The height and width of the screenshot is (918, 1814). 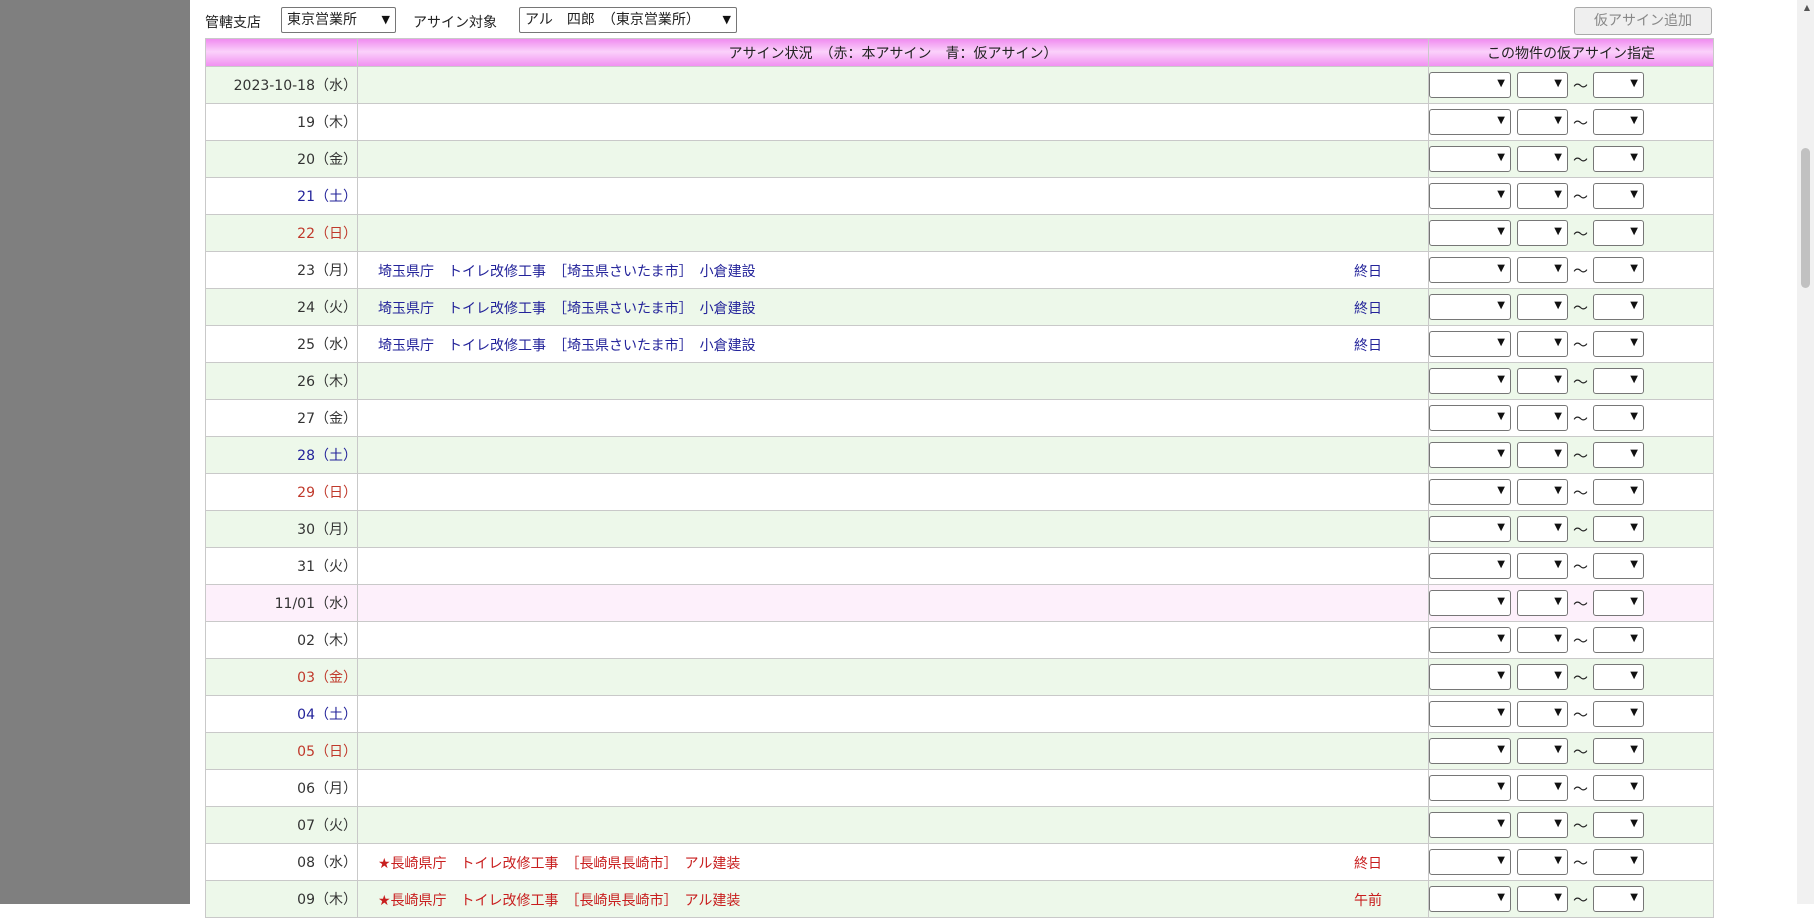 I want to click on table-row: 21（土） ▼ ▼ ～ ▼, so click(x=959, y=196).